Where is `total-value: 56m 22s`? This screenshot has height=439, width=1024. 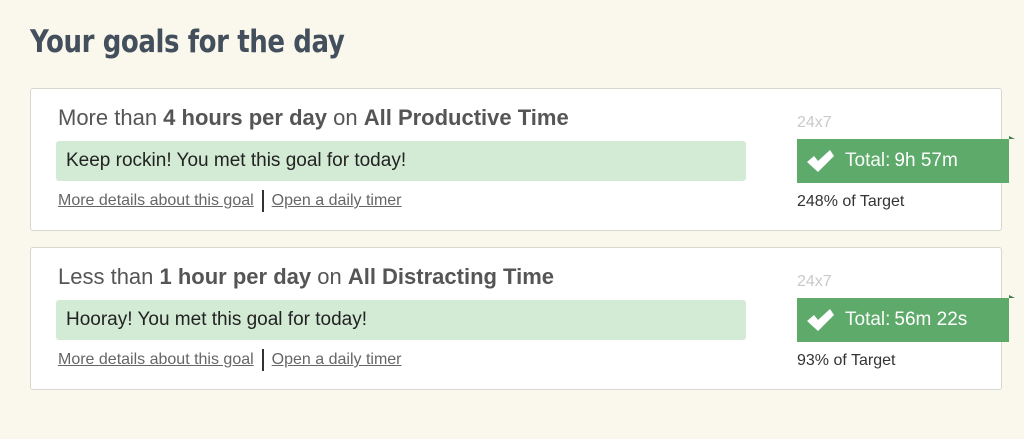
total-value: 56m 22s is located at coordinates (931, 319).